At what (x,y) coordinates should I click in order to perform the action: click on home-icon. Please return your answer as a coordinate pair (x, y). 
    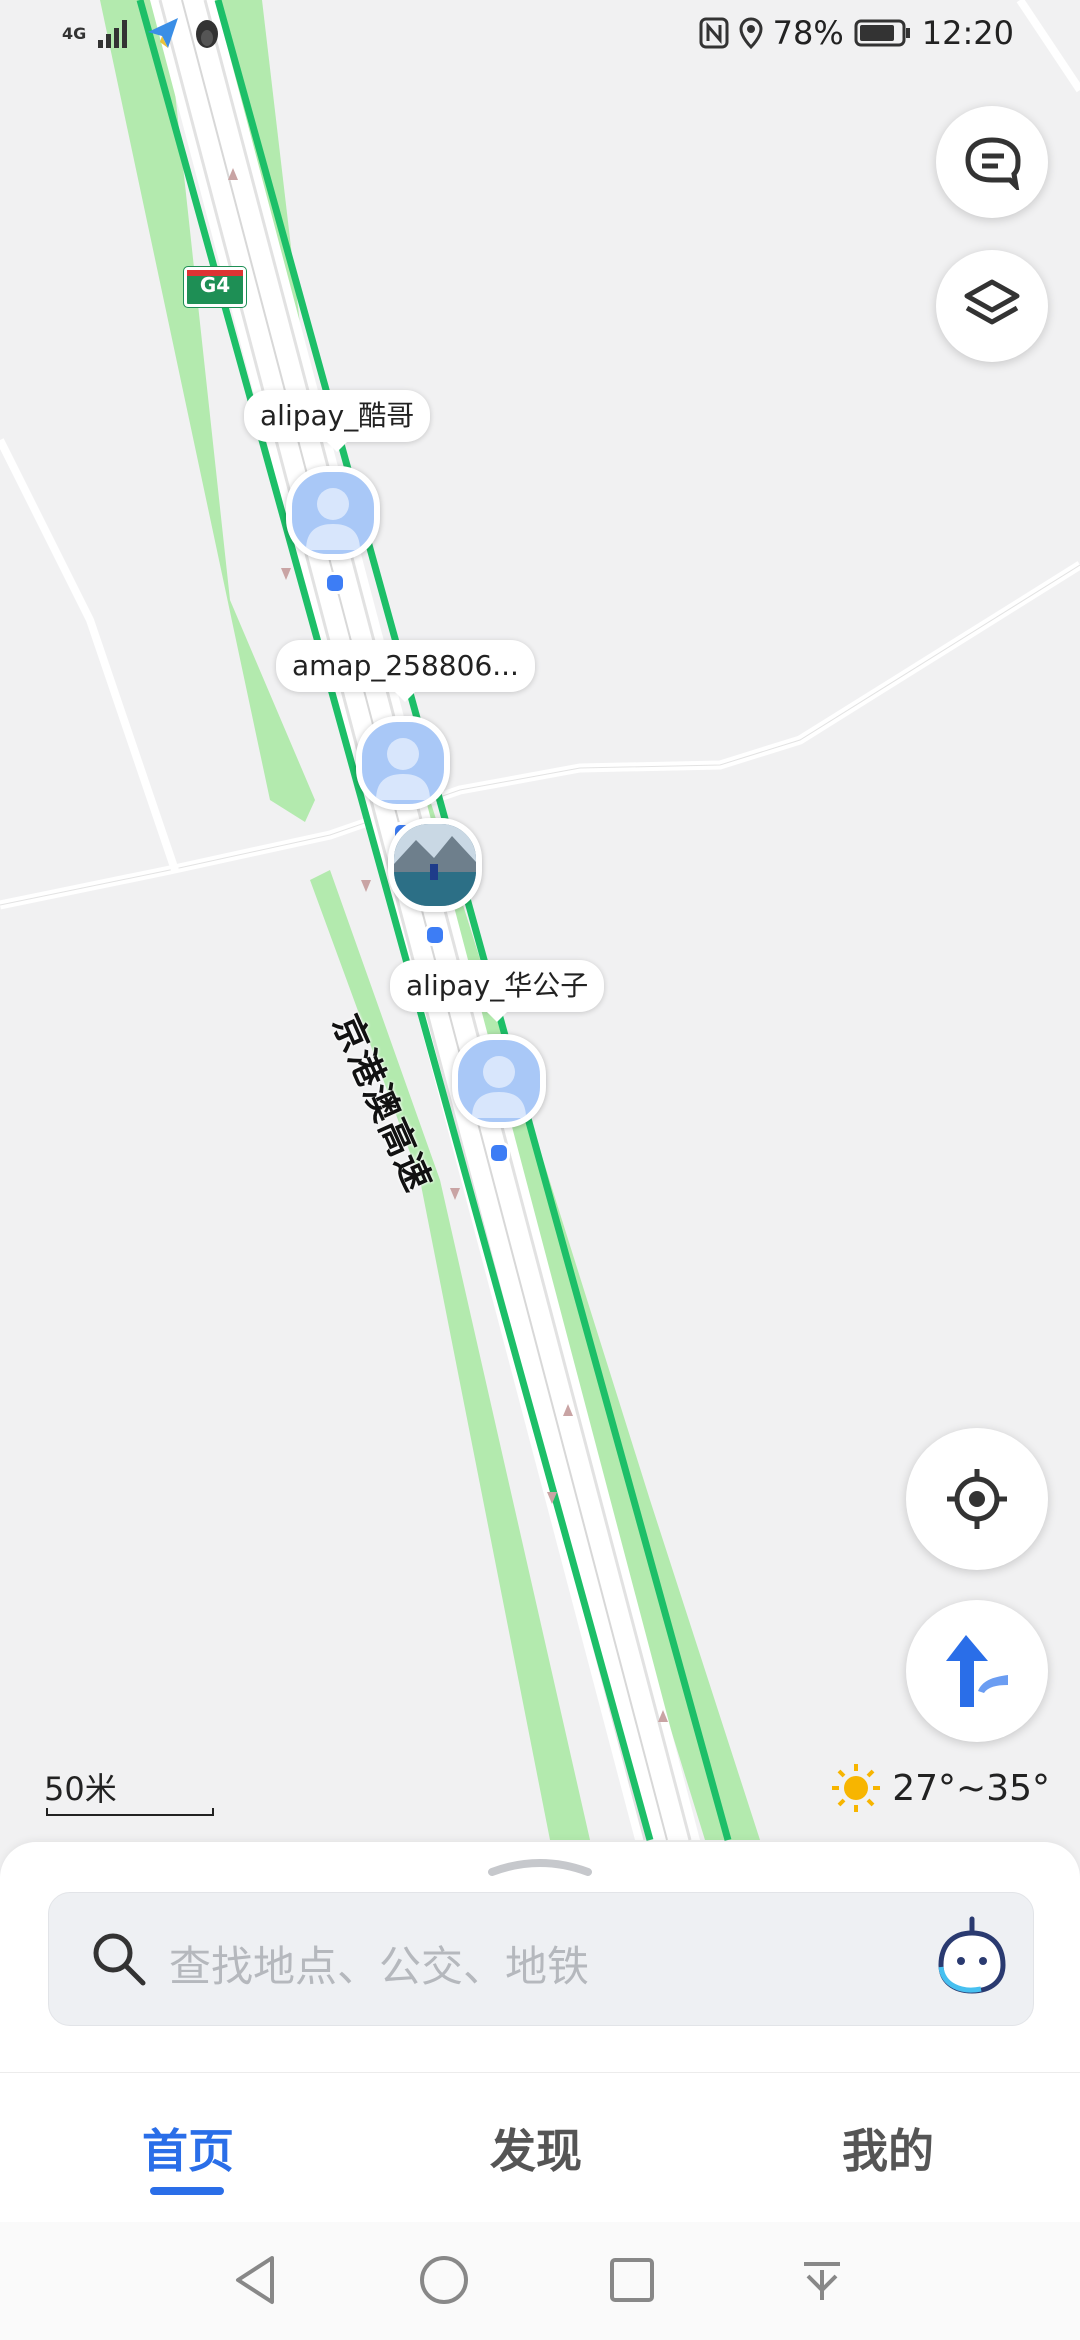
    Looking at the image, I should click on (444, 2280).